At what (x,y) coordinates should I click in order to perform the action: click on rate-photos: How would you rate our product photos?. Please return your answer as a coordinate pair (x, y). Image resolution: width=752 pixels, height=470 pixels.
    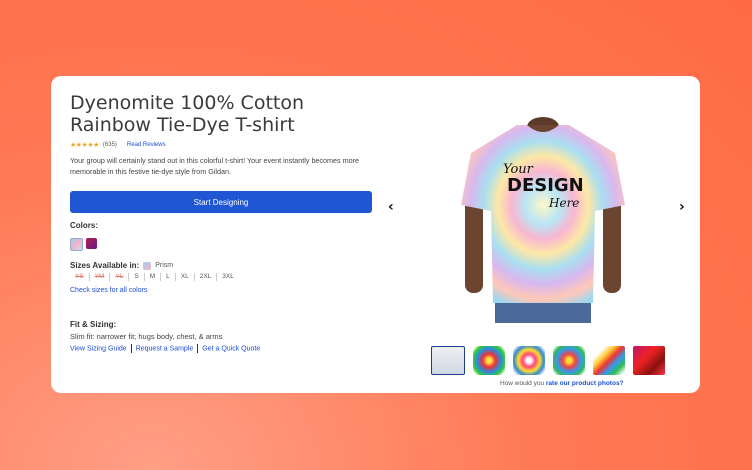
    Looking at the image, I should click on (562, 383).